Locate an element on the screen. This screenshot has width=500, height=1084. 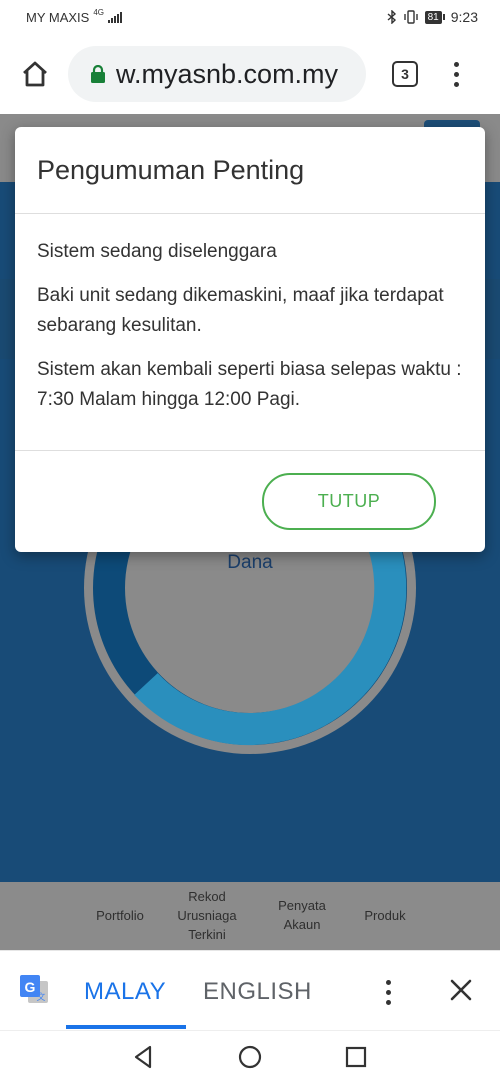
fund-label: Dana is located at coordinates (250, 562).